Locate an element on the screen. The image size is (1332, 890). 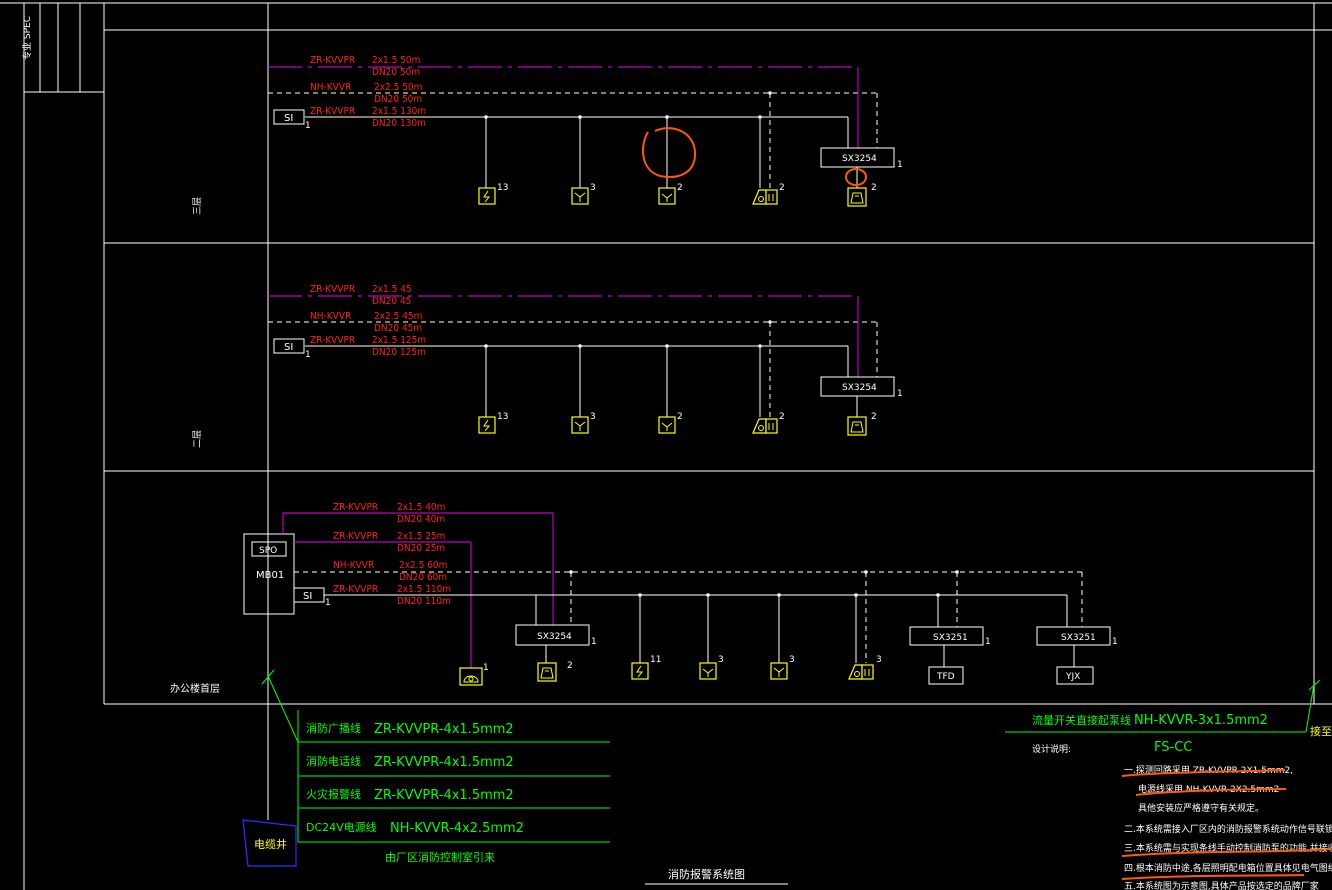
svg-text: 11 is located at coordinates (655, 660).